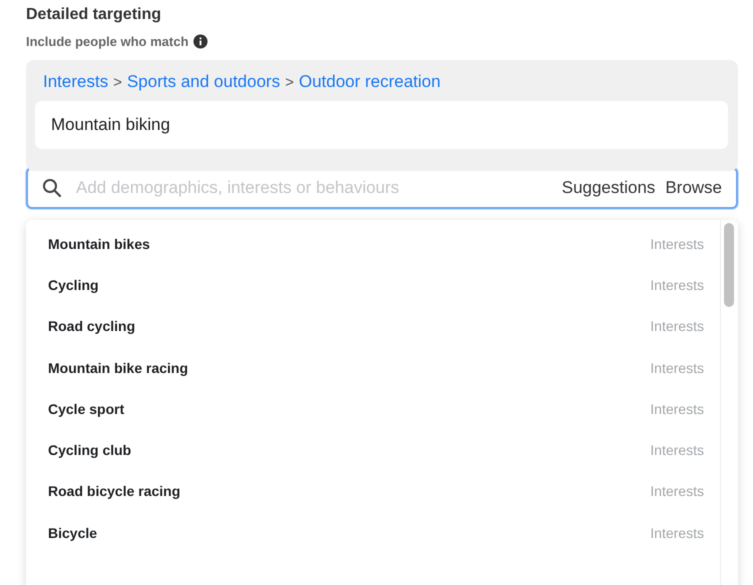  What do you see at coordinates (114, 491) in the screenshot?
I see `result-name: Road bicycle racing` at bounding box center [114, 491].